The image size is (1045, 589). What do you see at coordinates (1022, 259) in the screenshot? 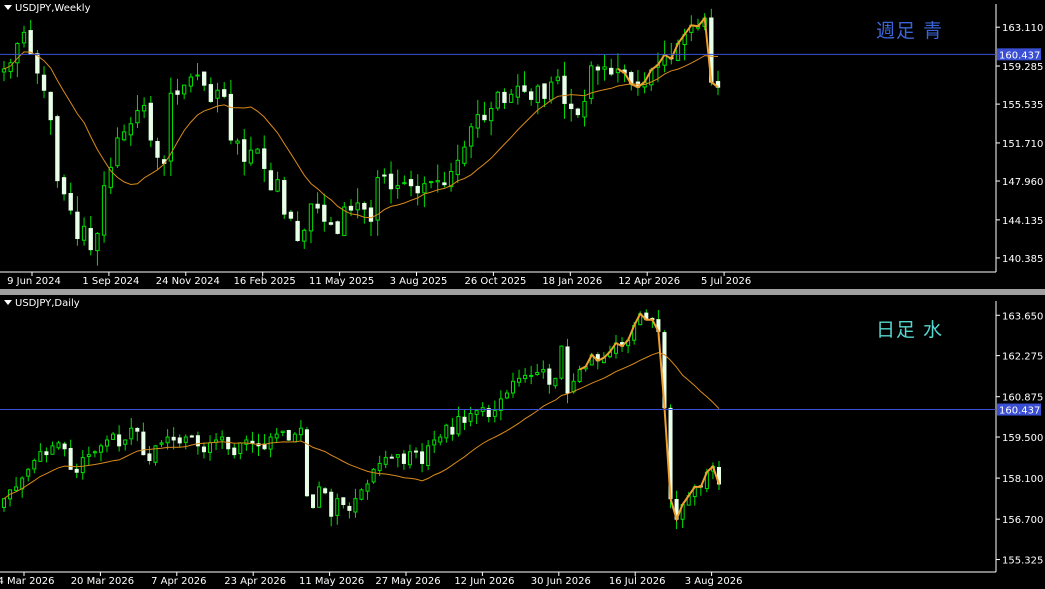
I see `y-tick-label: 140.385` at bounding box center [1022, 259].